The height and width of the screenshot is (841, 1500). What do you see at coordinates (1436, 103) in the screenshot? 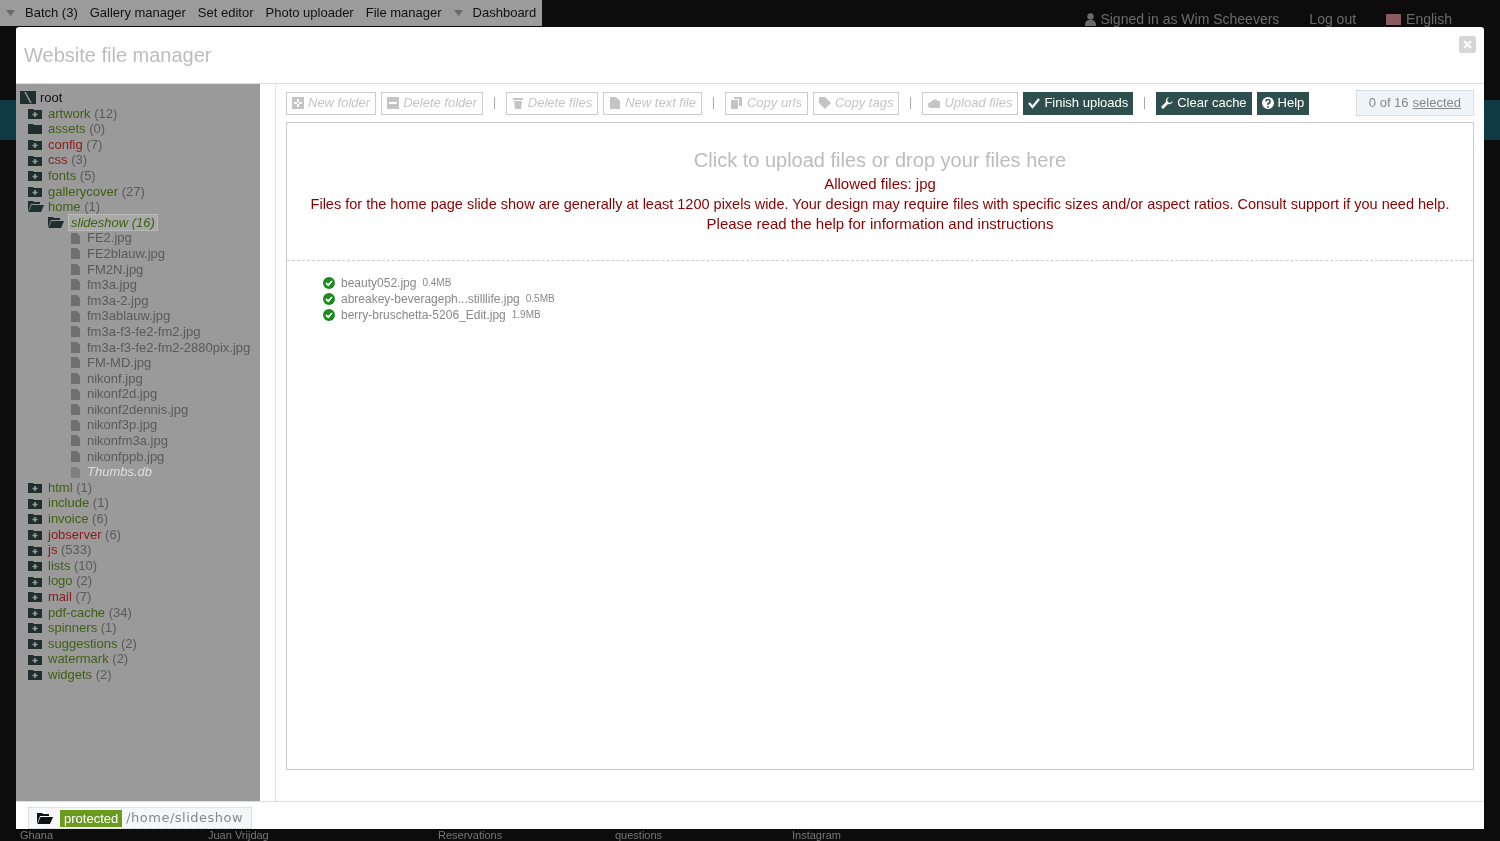
I see `selected-link: selected` at bounding box center [1436, 103].